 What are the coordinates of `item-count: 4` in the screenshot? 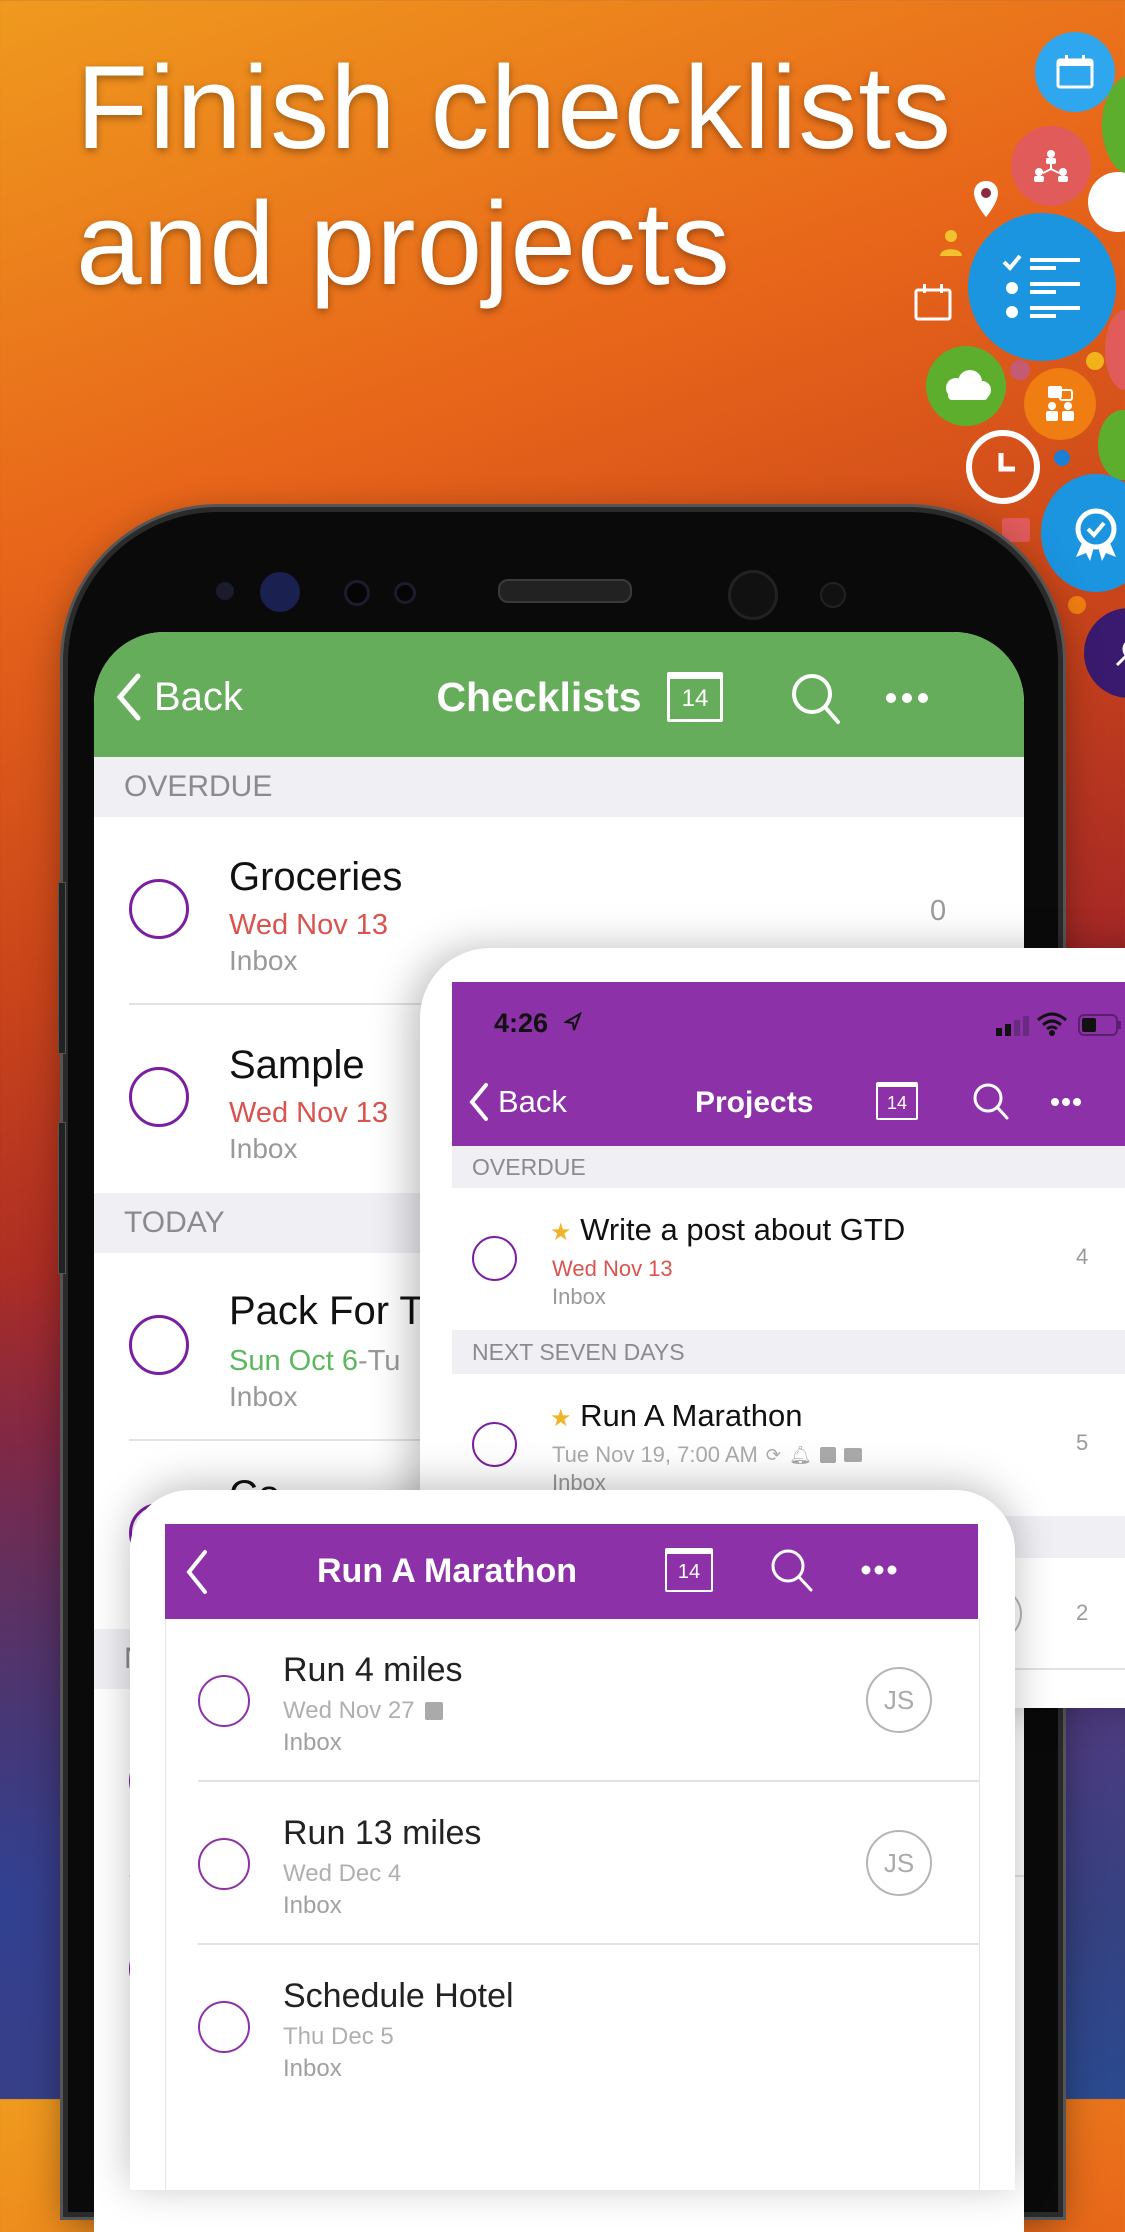 It's located at (1082, 1256).